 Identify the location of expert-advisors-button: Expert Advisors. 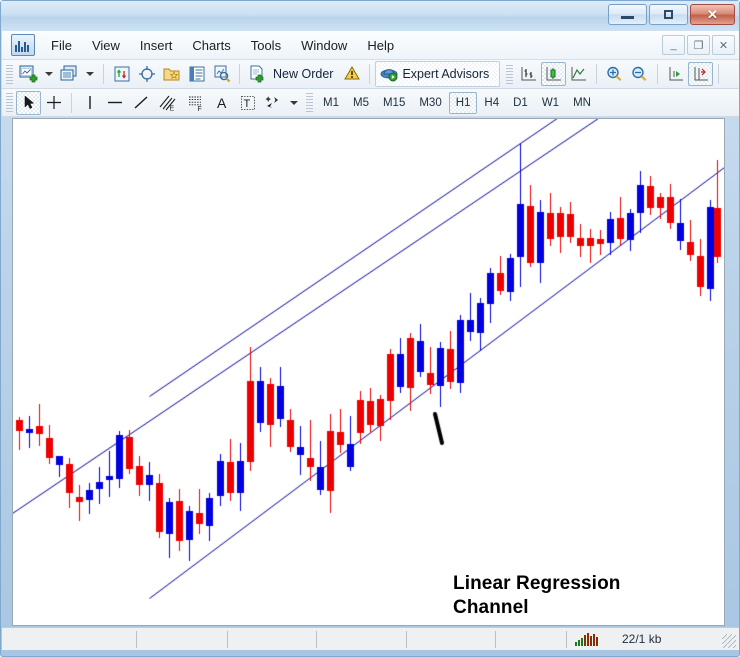
(438, 74).